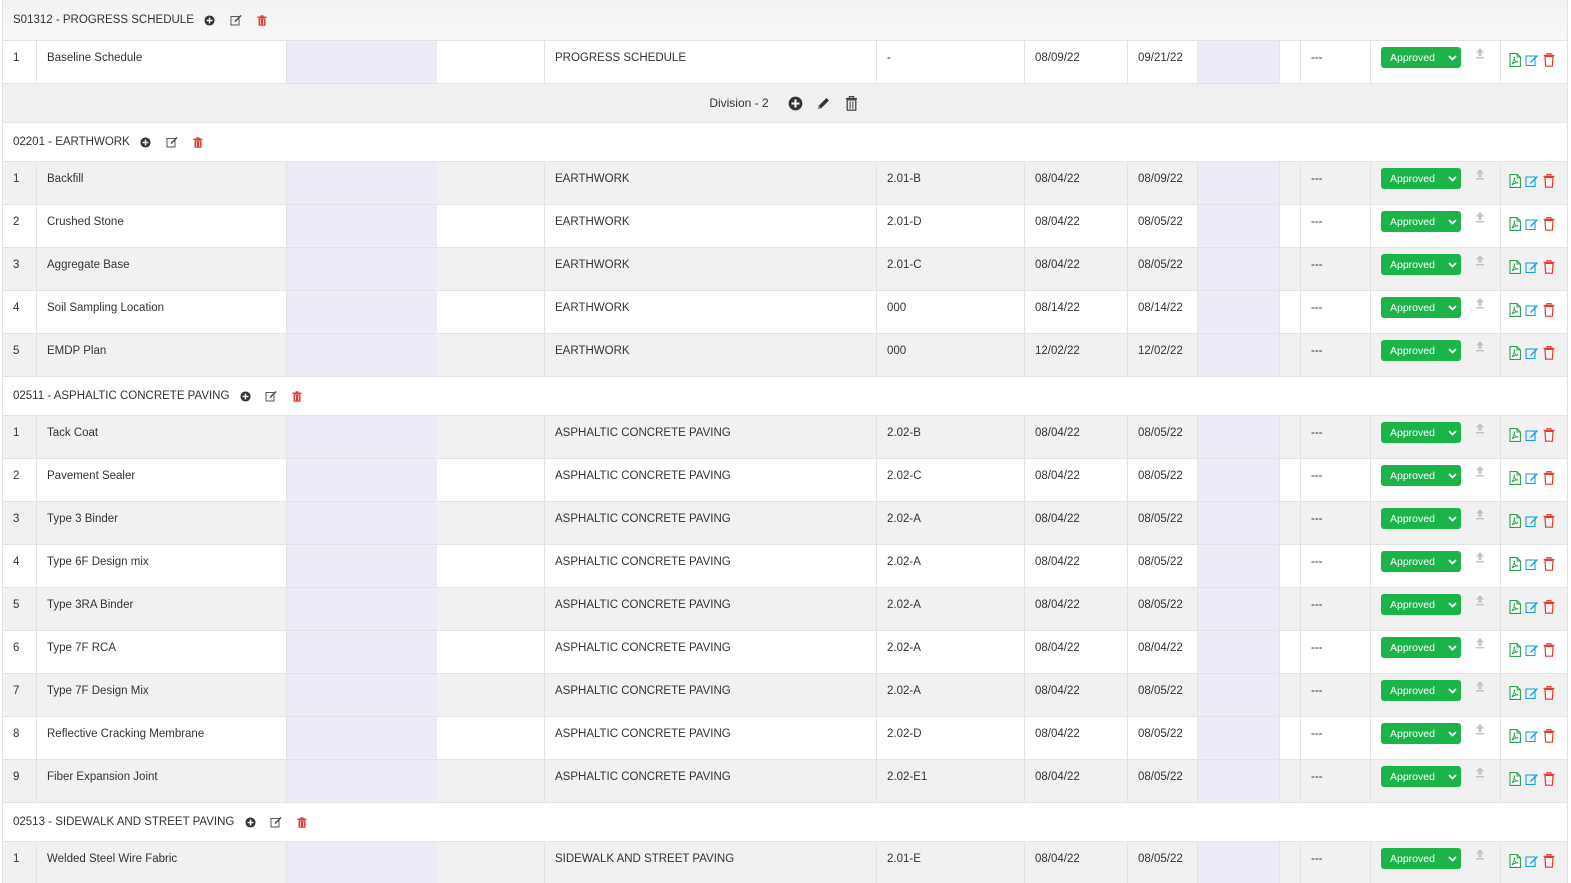 This screenshot has width=1571, height=883. I want to click on submitted-date: 08/14/22, so click(1076, 312).